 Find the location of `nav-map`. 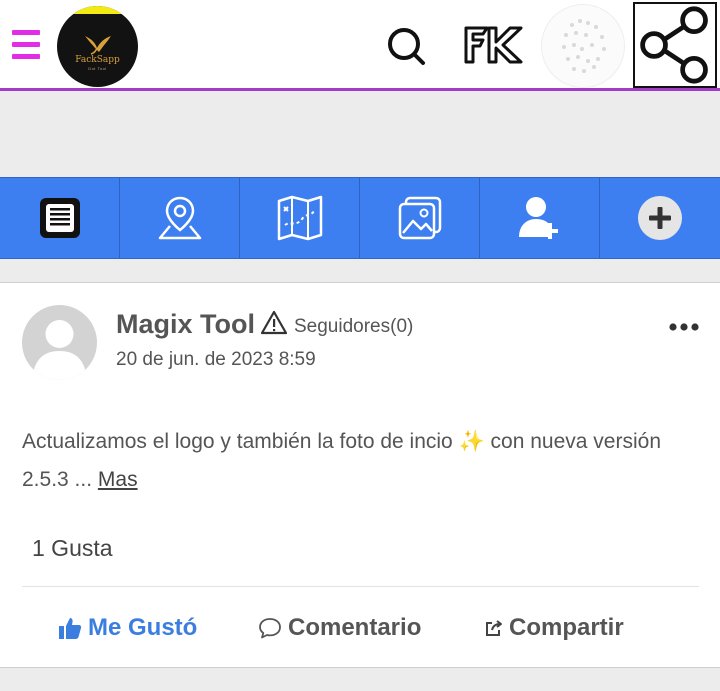

nav-map is located at coordinates (300, 218).